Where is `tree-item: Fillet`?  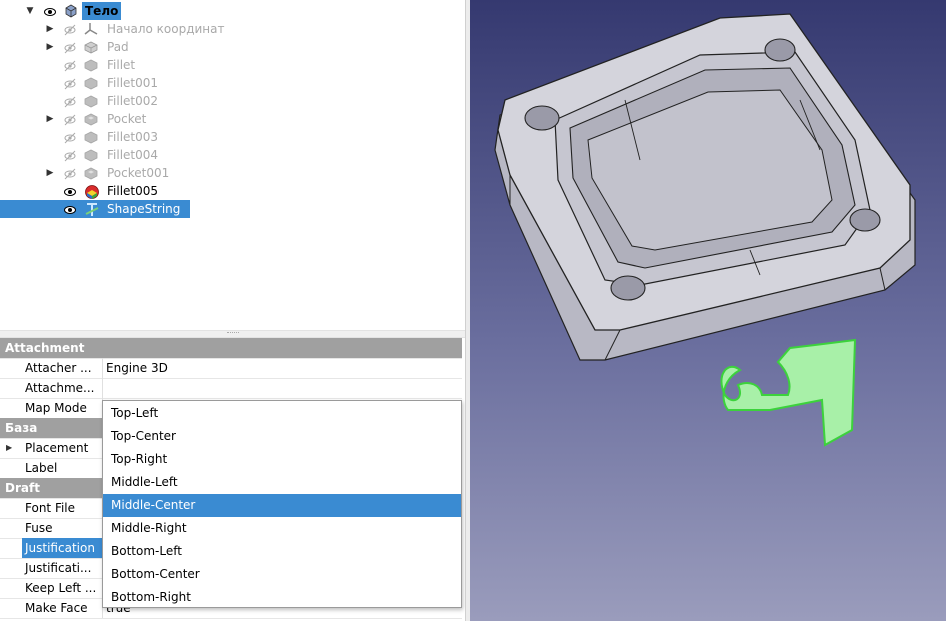
tree-item: Fillet is located at coordinates (232, 65).